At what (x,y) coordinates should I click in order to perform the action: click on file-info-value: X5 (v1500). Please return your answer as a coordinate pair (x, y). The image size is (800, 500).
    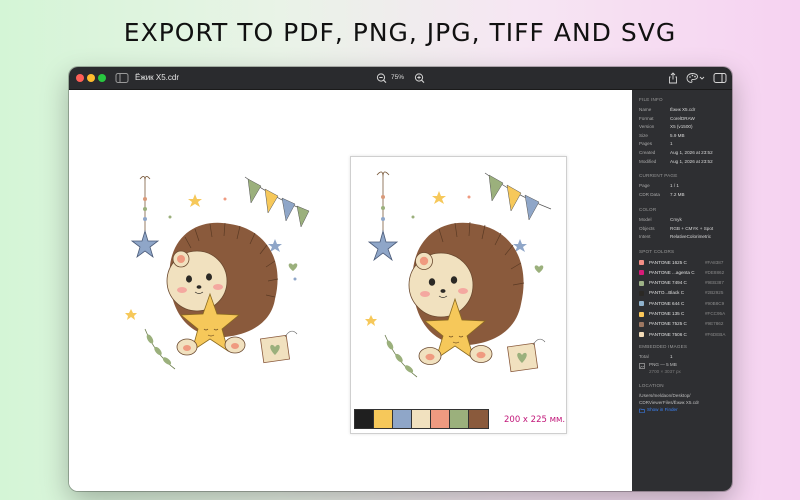
    Looking at the image, I should click on (681, 127).